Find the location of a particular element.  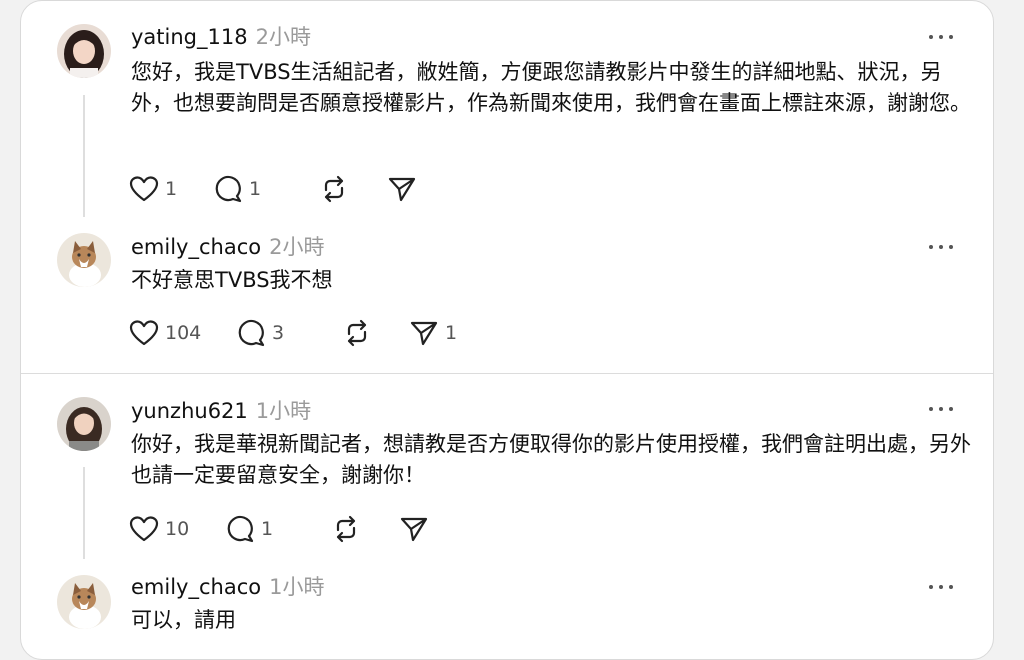

comment-button: 3 is located at coordinates (260, 333).